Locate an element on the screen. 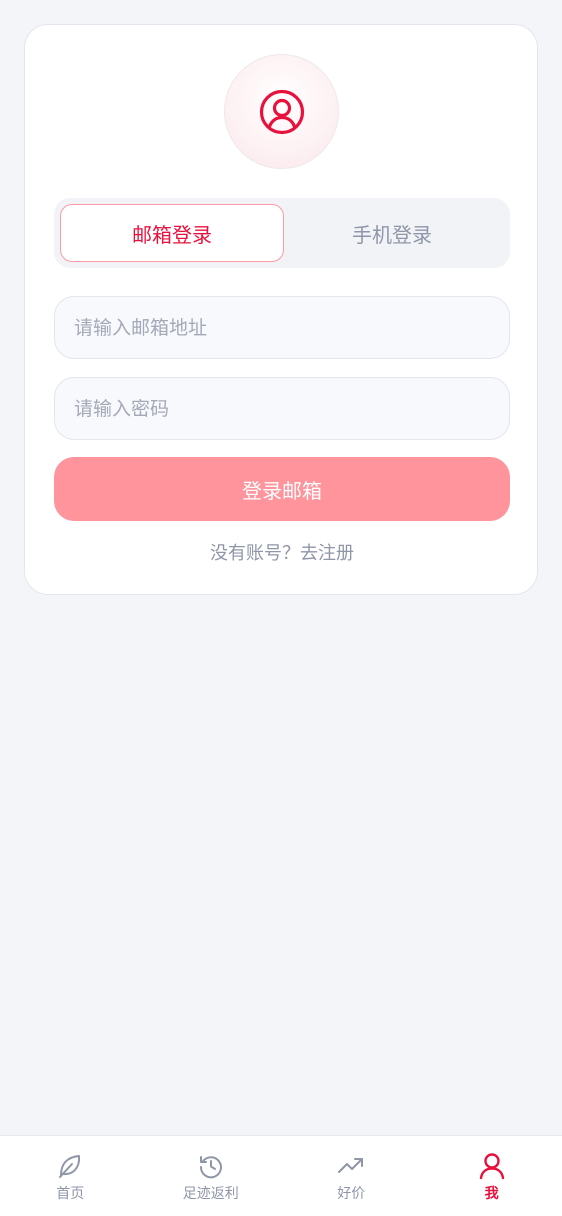  user-icon is located at coordinates (491, 1166).